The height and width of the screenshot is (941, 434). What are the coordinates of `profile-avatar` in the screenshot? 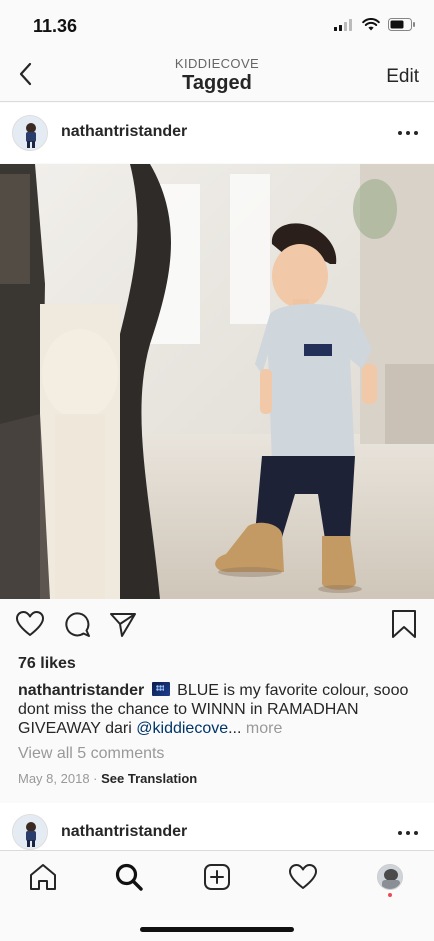 It's located at (390, 877).